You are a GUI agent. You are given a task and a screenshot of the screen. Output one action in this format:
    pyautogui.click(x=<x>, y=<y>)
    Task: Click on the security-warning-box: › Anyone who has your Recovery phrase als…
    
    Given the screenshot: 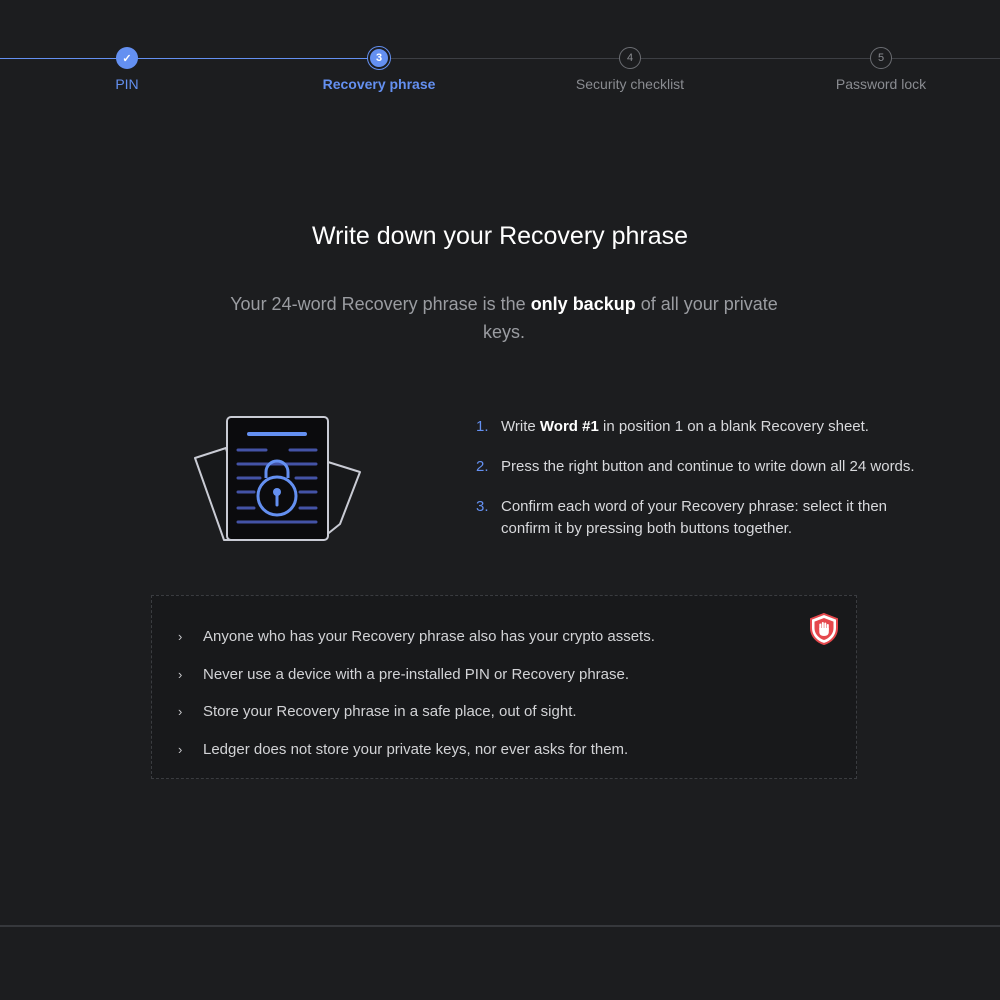 What is the action you would take?
    pyautogui.click(x=504, y=687)
    